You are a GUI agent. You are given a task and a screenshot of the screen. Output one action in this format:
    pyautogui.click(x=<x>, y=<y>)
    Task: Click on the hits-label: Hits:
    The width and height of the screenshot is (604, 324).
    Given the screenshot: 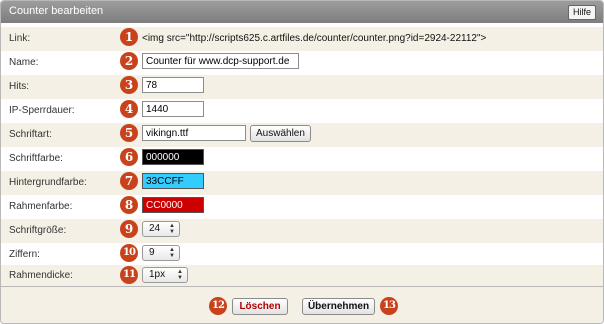 What is the action you would take?
    pyautogui.click(x=19, y=86)
    